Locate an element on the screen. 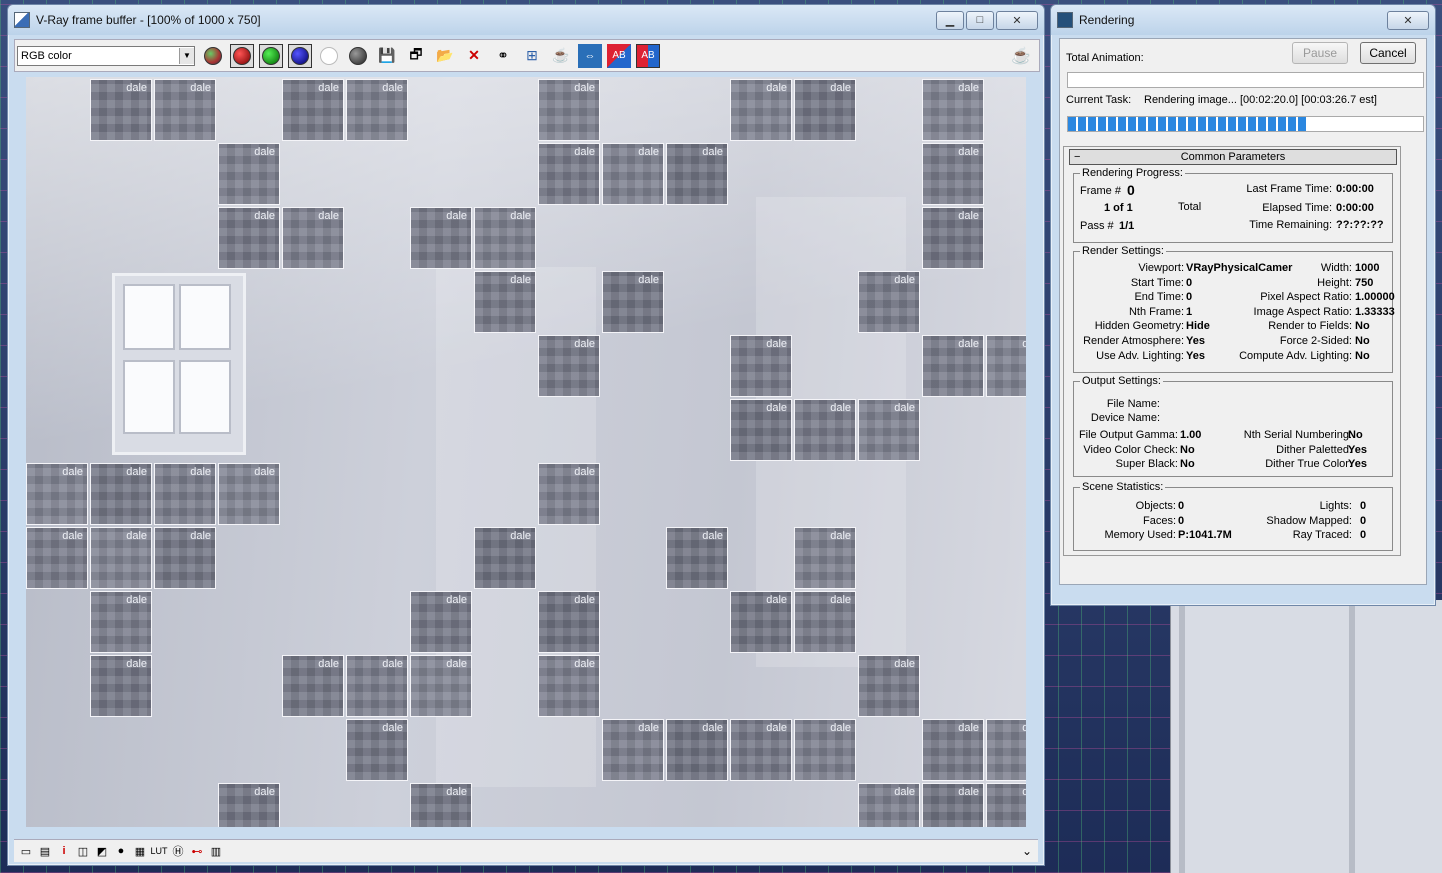 The height and width of the screenshot is (873, 1442). sphere-icon is located at coordinates (213, 56).